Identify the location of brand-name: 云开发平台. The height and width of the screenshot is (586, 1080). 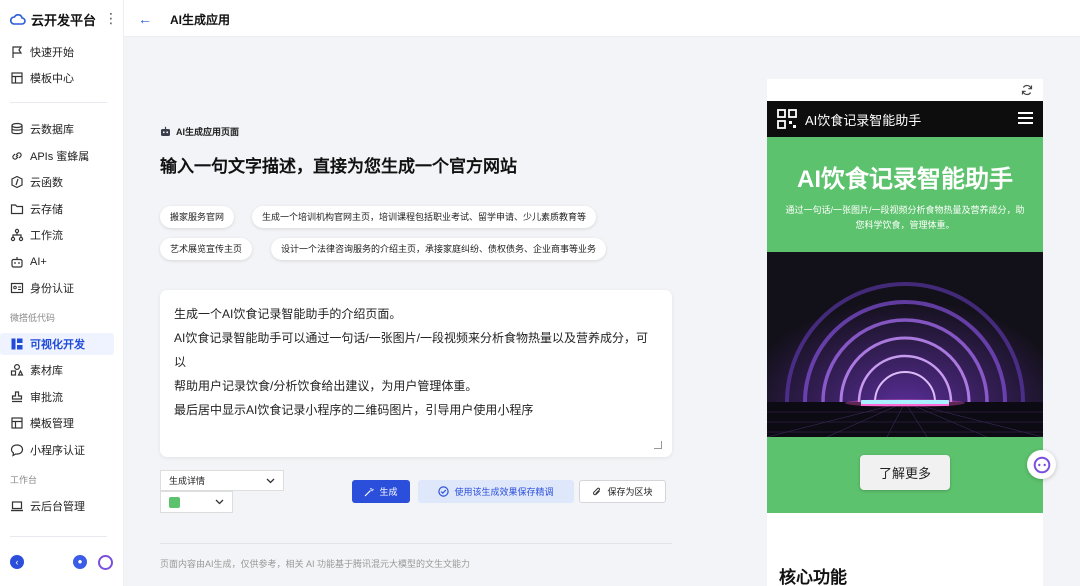
(64, 20).